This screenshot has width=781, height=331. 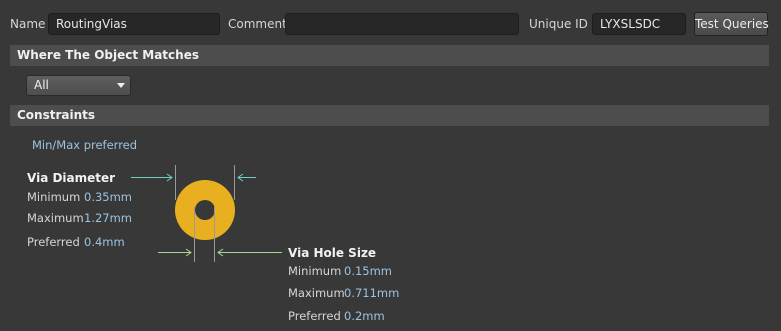 What do you see at coordinates (314, 316) in the screenshot?
I see `via-hole-pref-label: Preferred` at bounding box center [314, 316].